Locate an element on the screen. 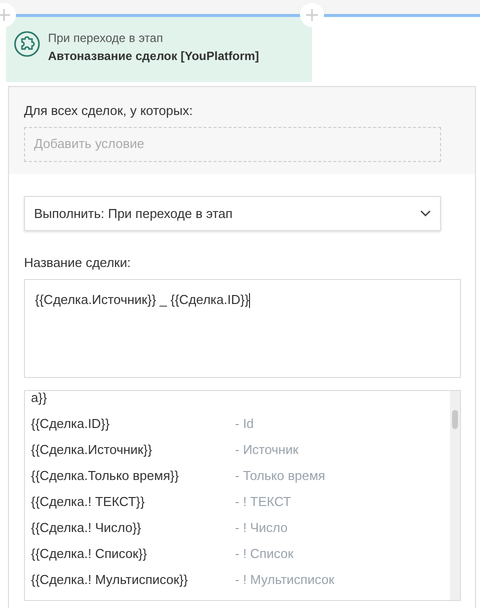 The image size is (480, 608). variable-token: {{Сделка.! Список}} is located at coordinates (133, 554).